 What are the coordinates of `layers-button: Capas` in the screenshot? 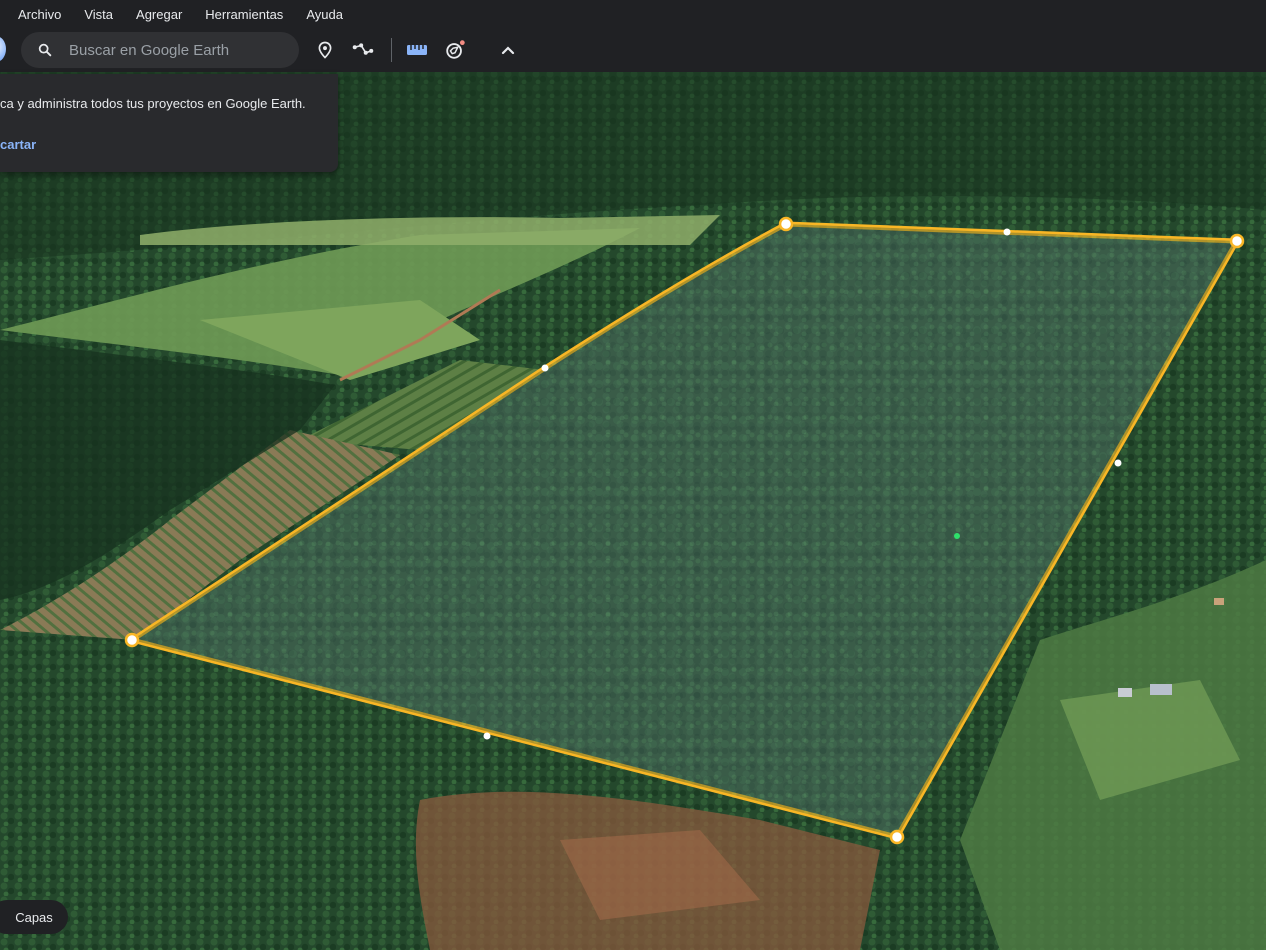 It's located at (34, 917).